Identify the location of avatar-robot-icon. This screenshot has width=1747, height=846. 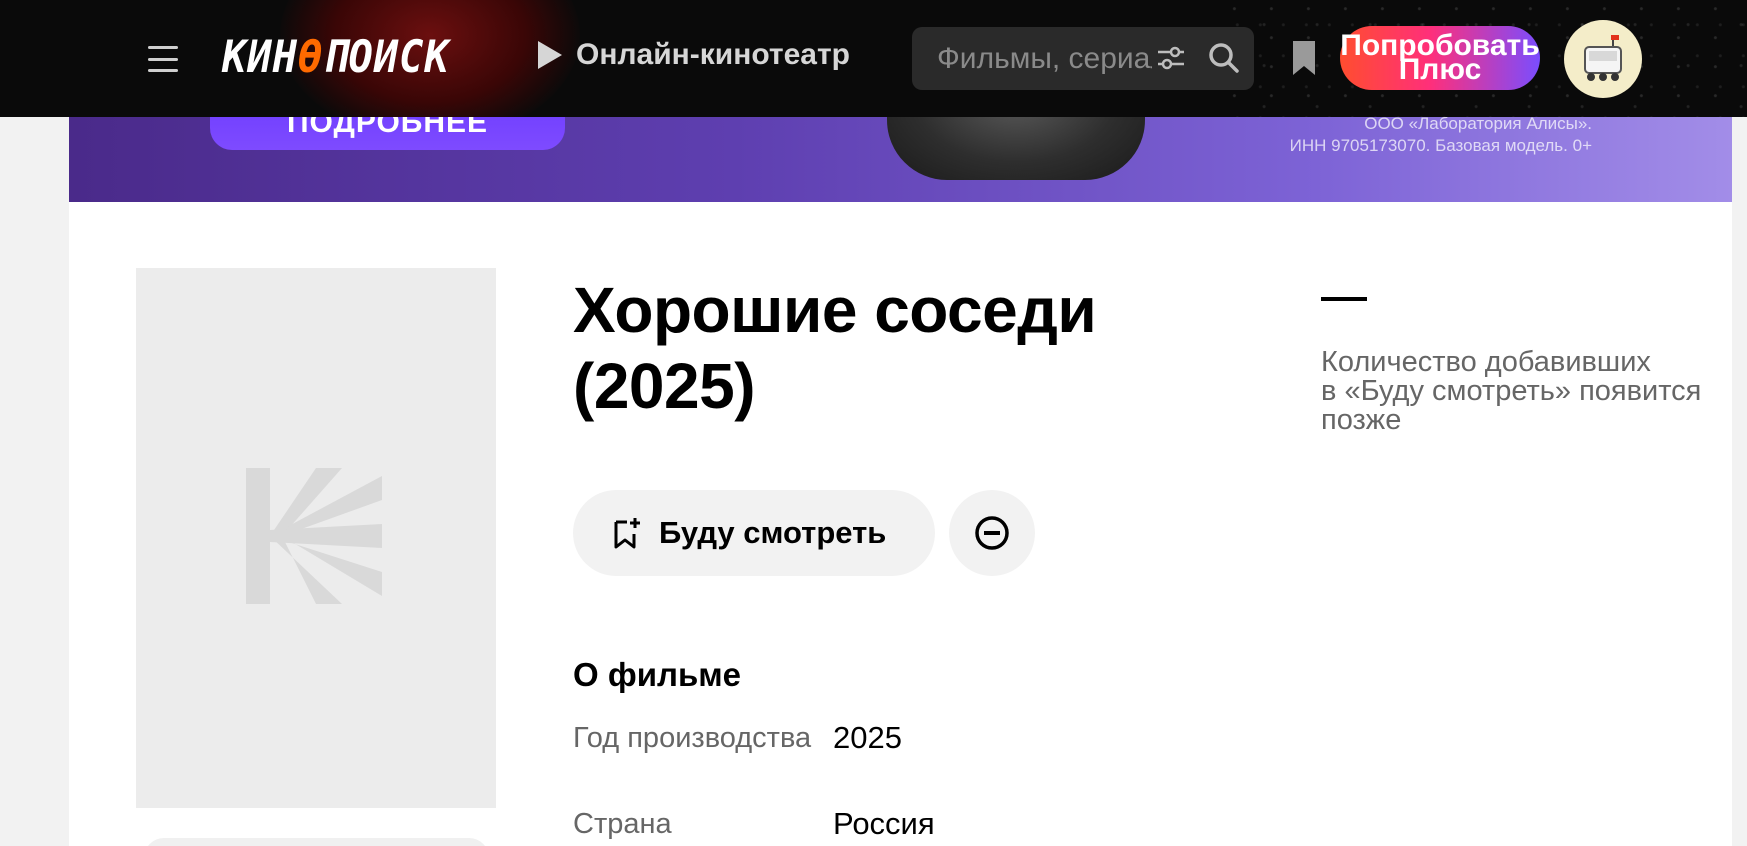
(1603, 58).